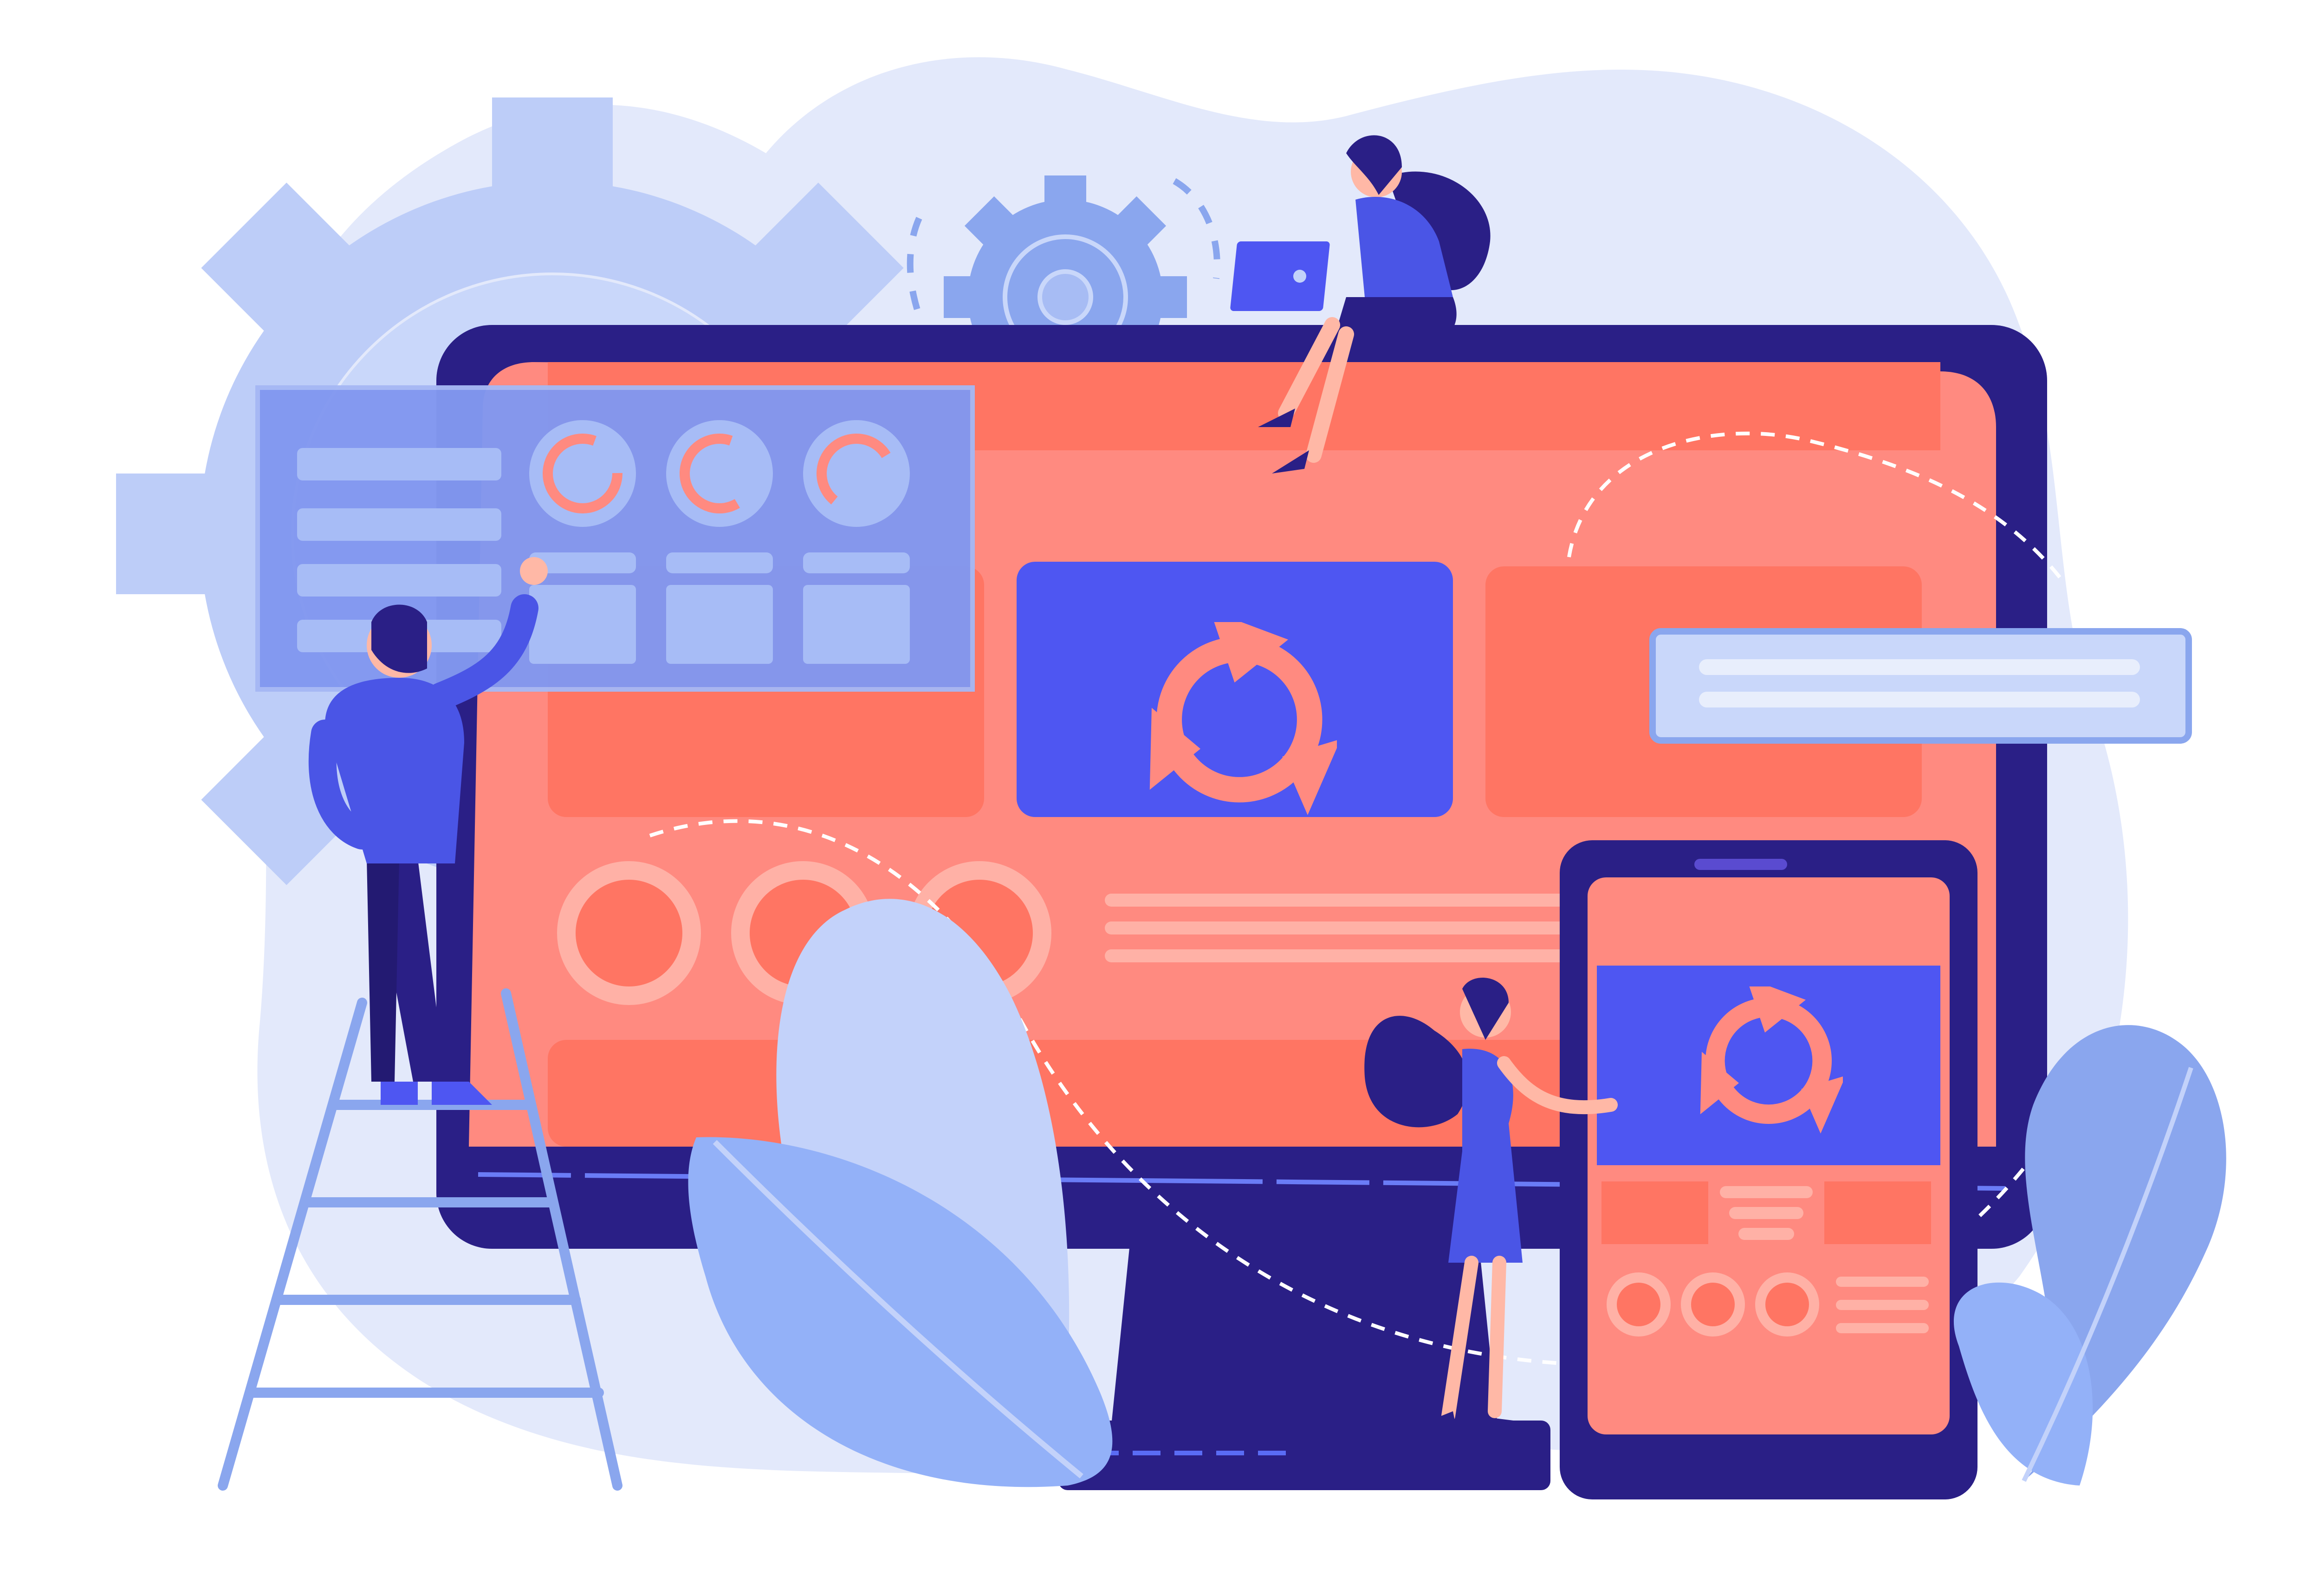 The height and width of the screenshot is (1596, 2321). What do you see at coordinates (719, 473) in the screenshot?
I see `progress-ring-icon` at bounding box center [719, 473].